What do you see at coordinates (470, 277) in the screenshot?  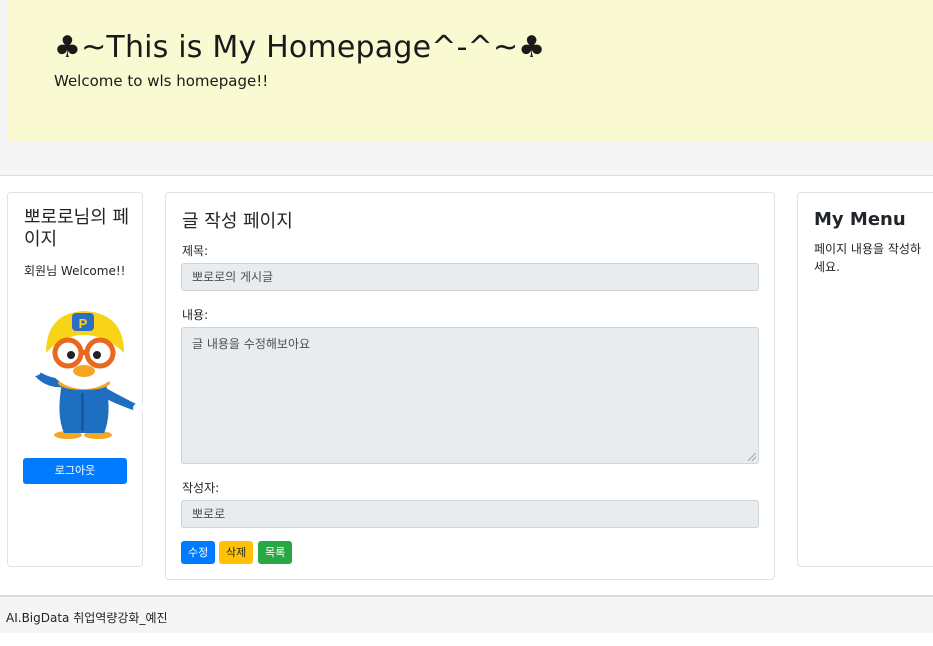 I see `subject-field: 뽀로로의 게시글` at bounding box center [470, 277].